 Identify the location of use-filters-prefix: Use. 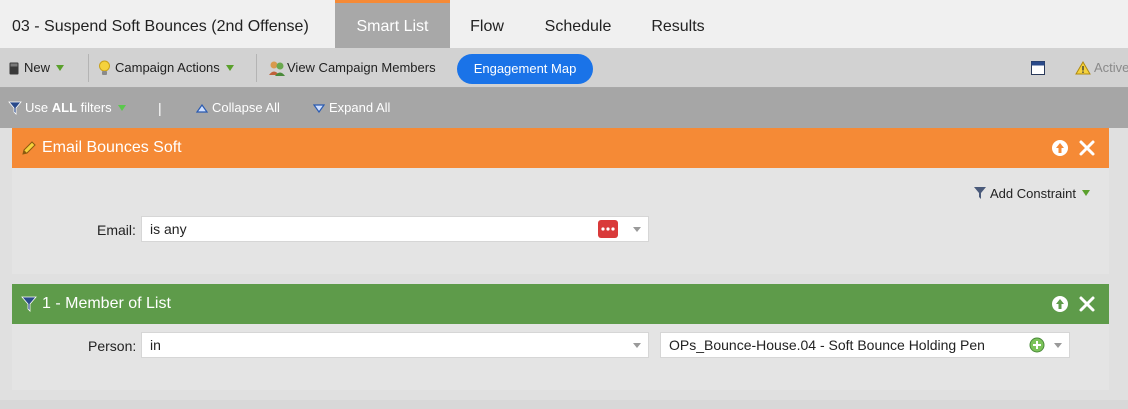
(38, 107).